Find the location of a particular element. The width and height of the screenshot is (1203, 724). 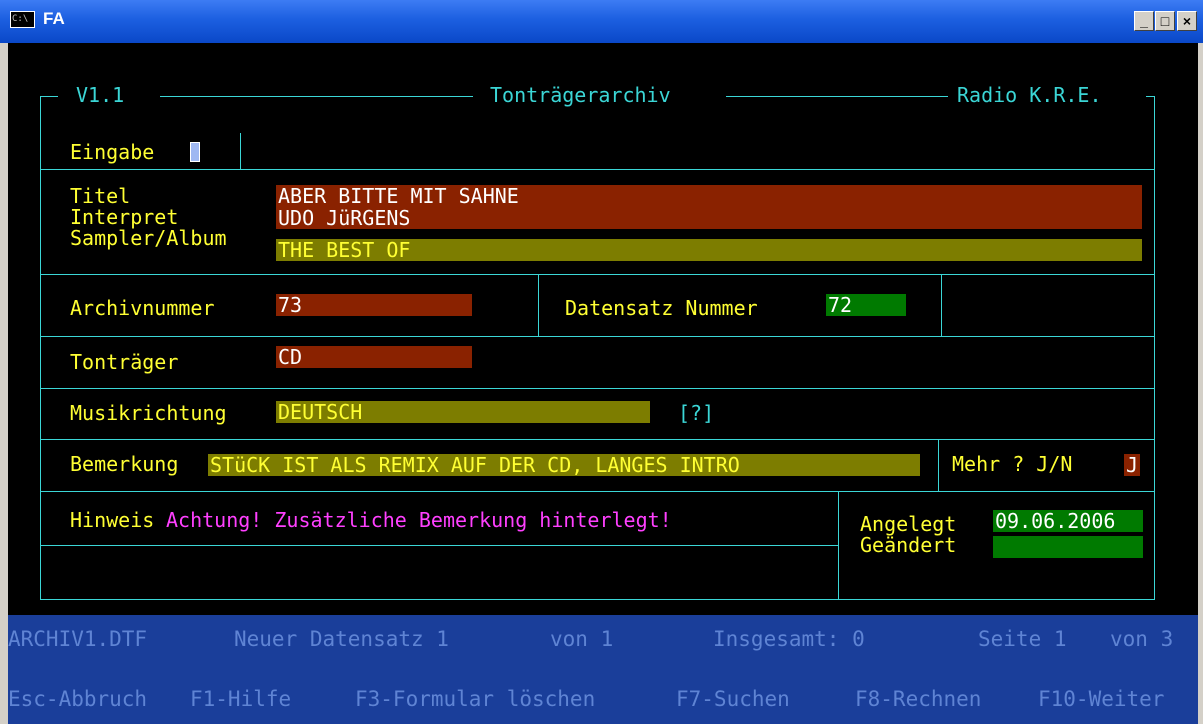

frame-right is located at coordinates (1154, 348).